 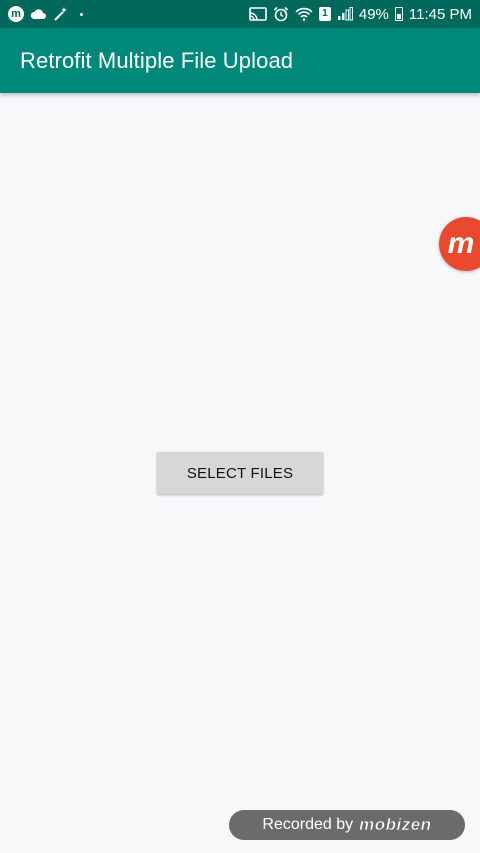 What do you see at coordinates (395, 825) in the screenshot?
I see `watermark-brand-logo: mobizen` at bounding box center [395, 825].